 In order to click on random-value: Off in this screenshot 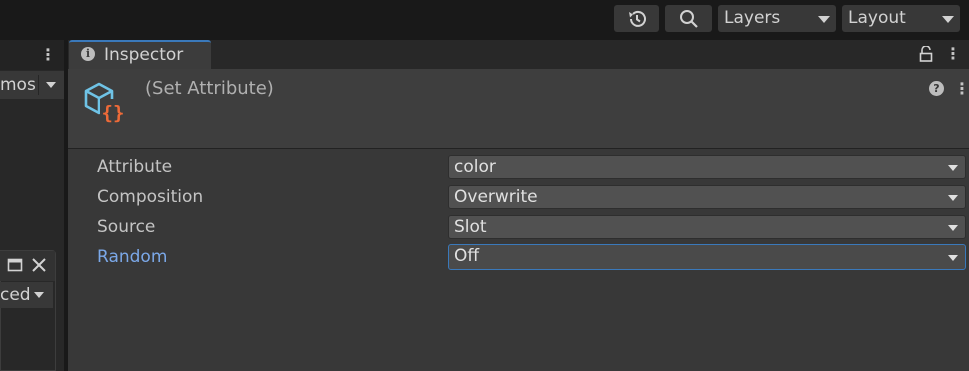, I will do `click(467, 256)`.